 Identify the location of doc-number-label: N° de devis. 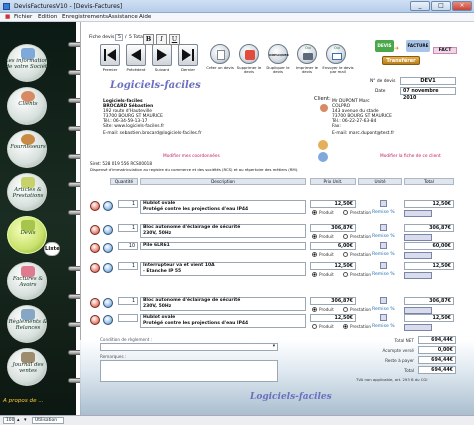
(383, 81).